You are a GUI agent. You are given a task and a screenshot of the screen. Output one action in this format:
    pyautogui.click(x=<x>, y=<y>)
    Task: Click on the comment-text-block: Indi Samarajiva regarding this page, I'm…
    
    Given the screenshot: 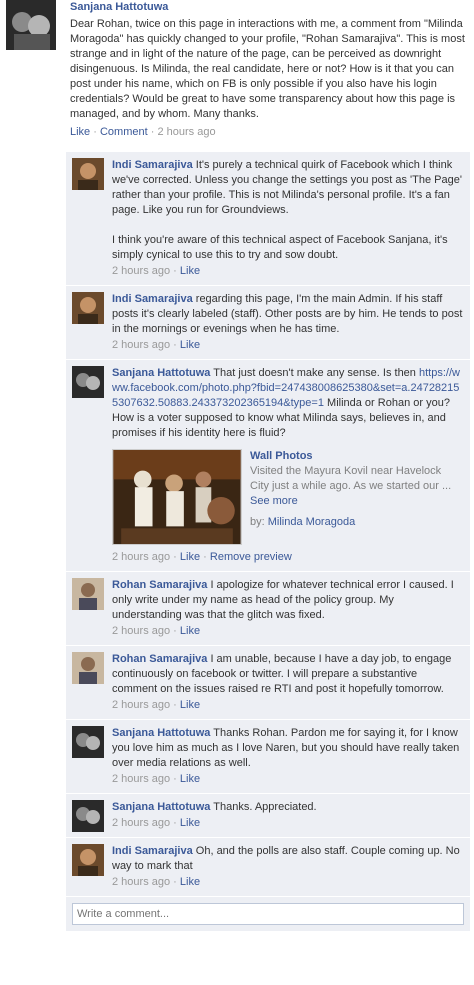 What is the action you would take?
    pyautogui.click(x=288, y=314)
    